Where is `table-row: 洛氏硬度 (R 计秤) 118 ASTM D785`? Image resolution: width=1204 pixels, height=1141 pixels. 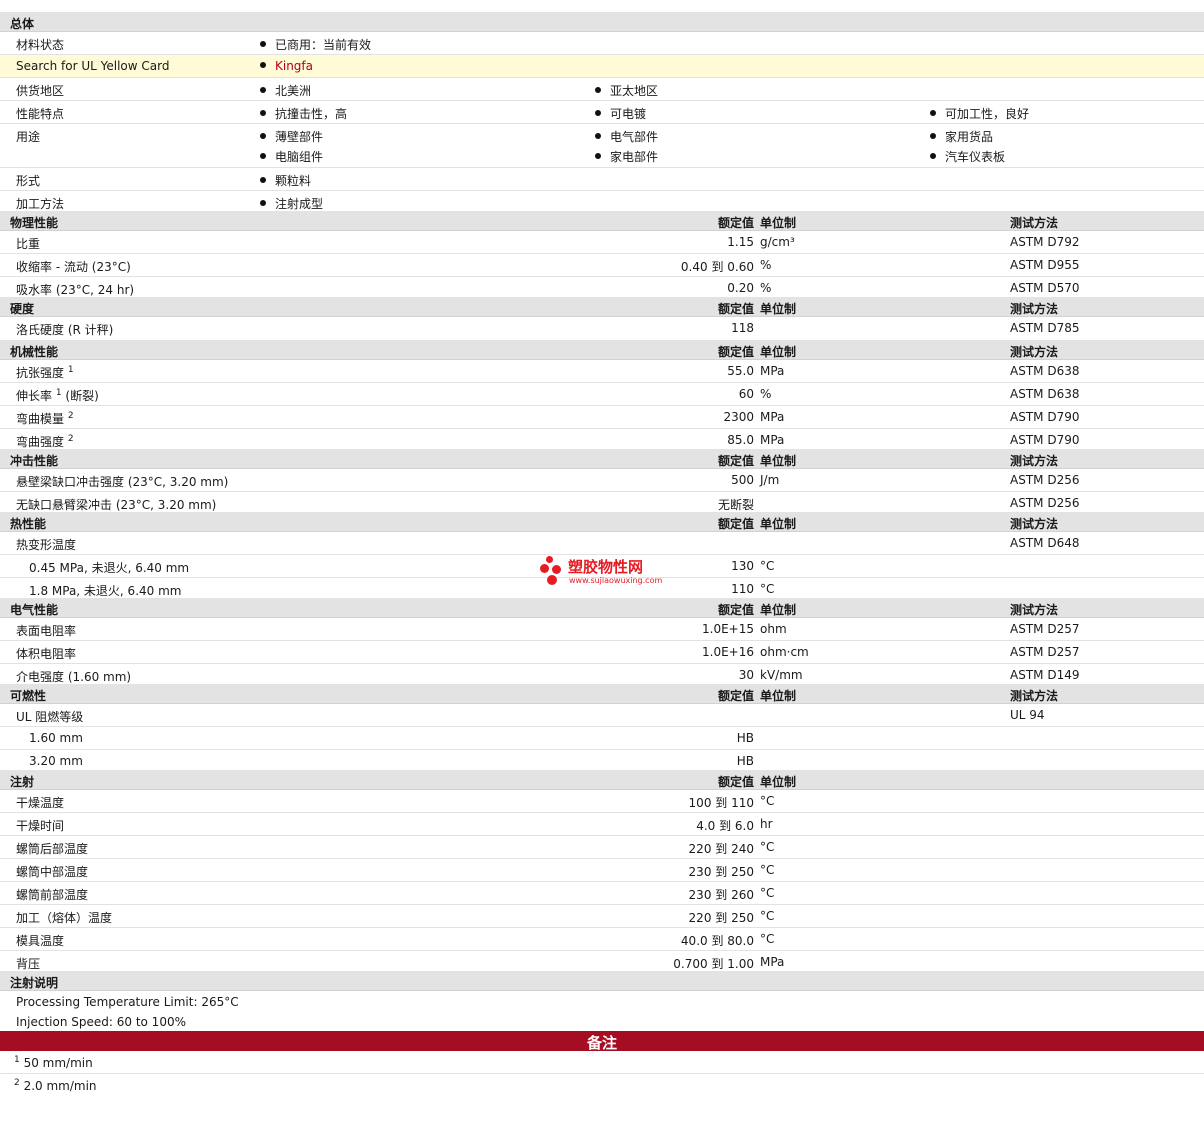
table-row: 洛氏硬度 (R 计秤) 118 ASTM D785 is located at coordinates (602, 328).